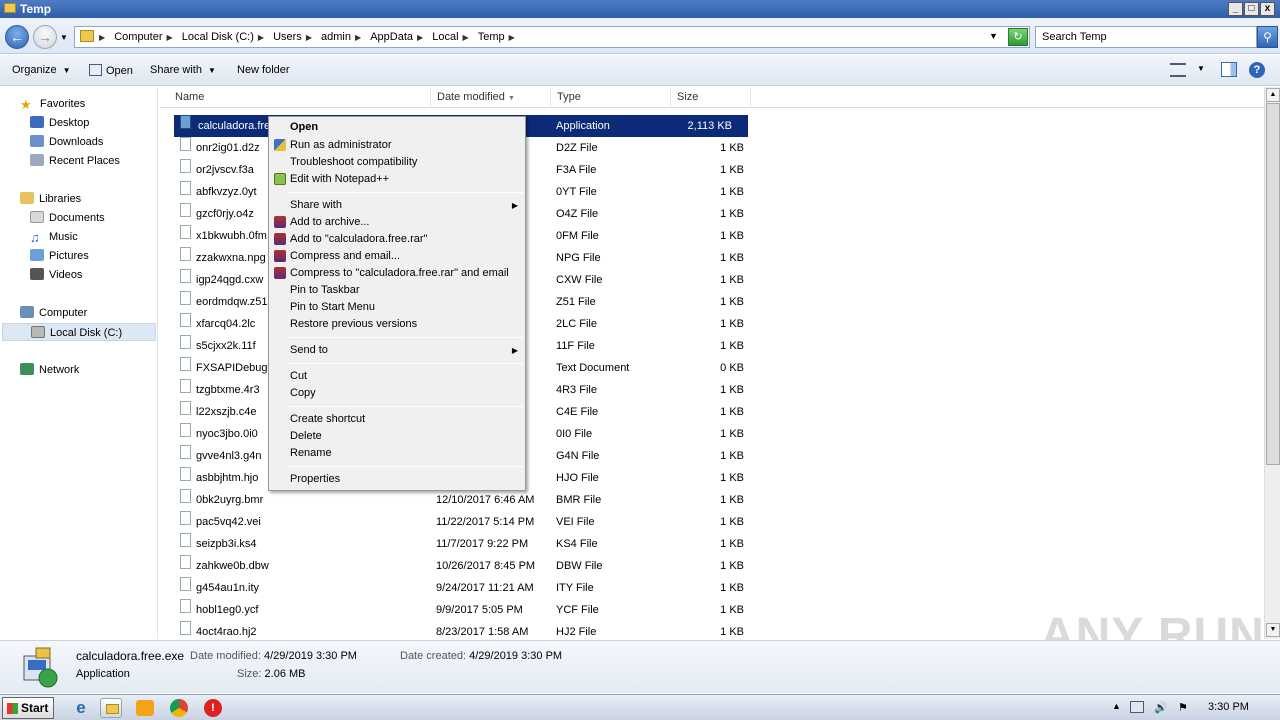 This screenshot has height=720, width=1280. Describe the element at coordinates (491, 97) in the screenshot. I see `column-date-modified: Date modified ▼` at that location.